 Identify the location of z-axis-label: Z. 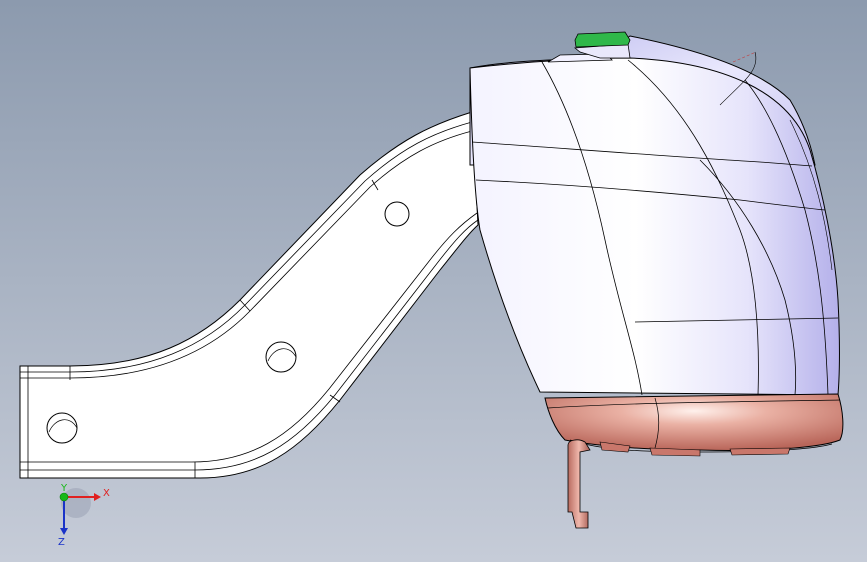
(61, 542).